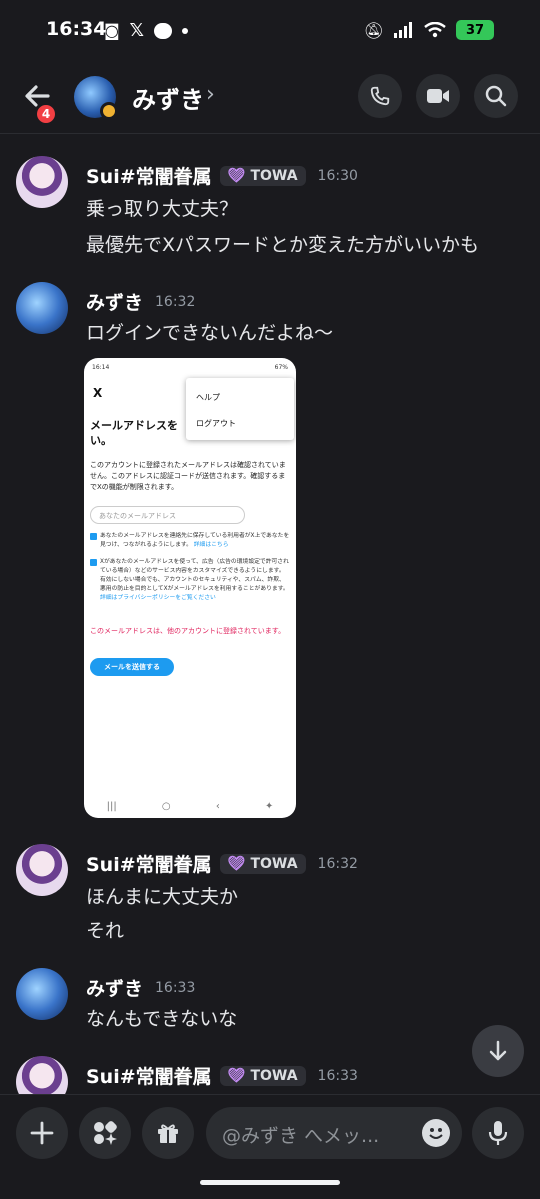 This screenshot has height=1199, width=540. Describe the element at coordinates (270, 1182) in the screenshot. I see `home-indicator` at that location.